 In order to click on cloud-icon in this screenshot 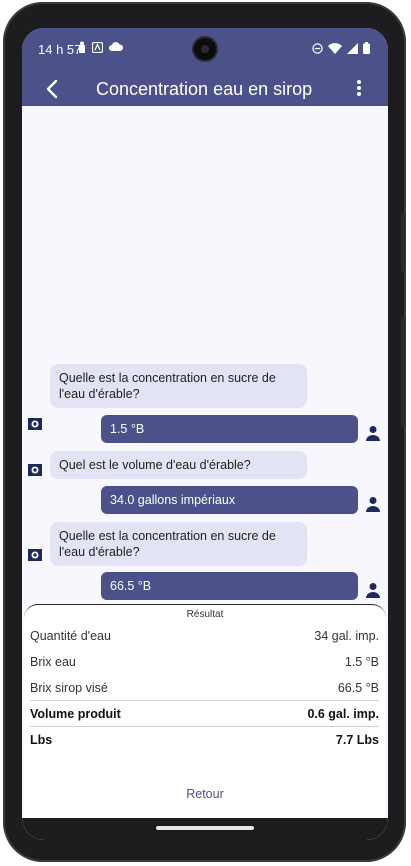, I will do `click(116, 46)`.